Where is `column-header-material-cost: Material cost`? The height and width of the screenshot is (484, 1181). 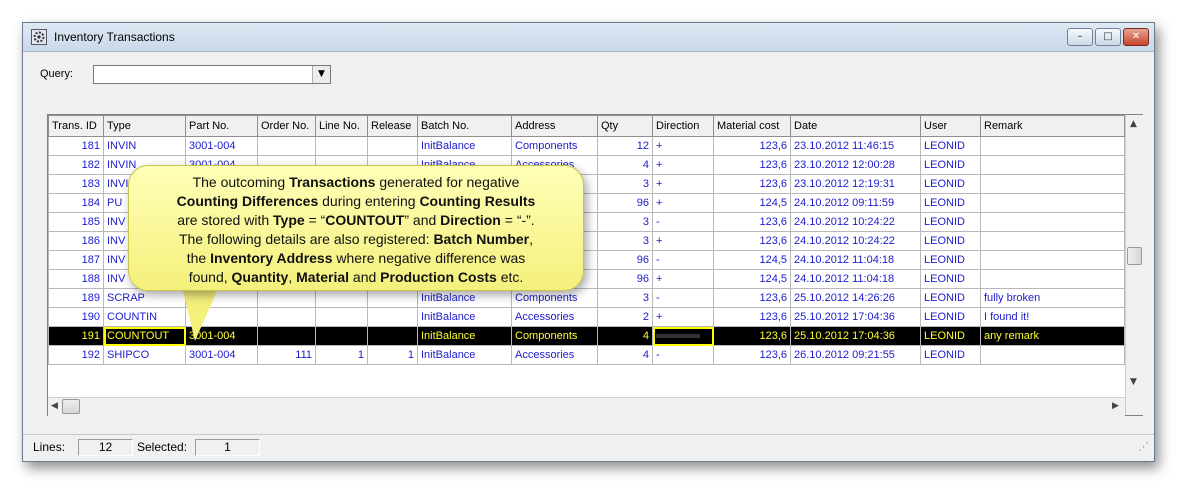
column-header-material-cost: Material cost is located at coordinates (752, 126).